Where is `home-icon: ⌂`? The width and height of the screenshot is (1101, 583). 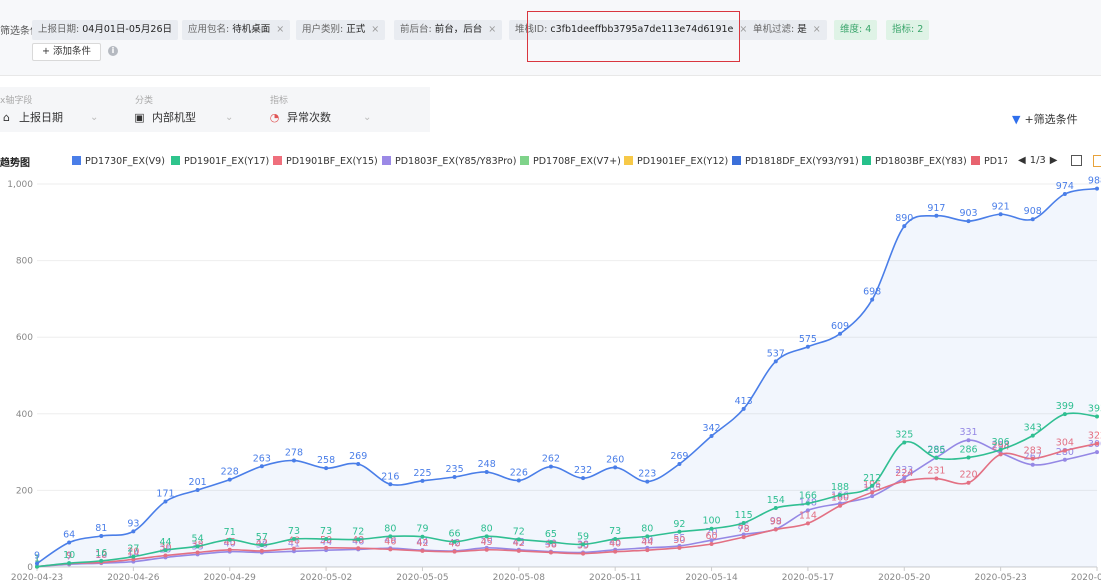 home-icon: ⌂ is located at coordinates (6, 117).